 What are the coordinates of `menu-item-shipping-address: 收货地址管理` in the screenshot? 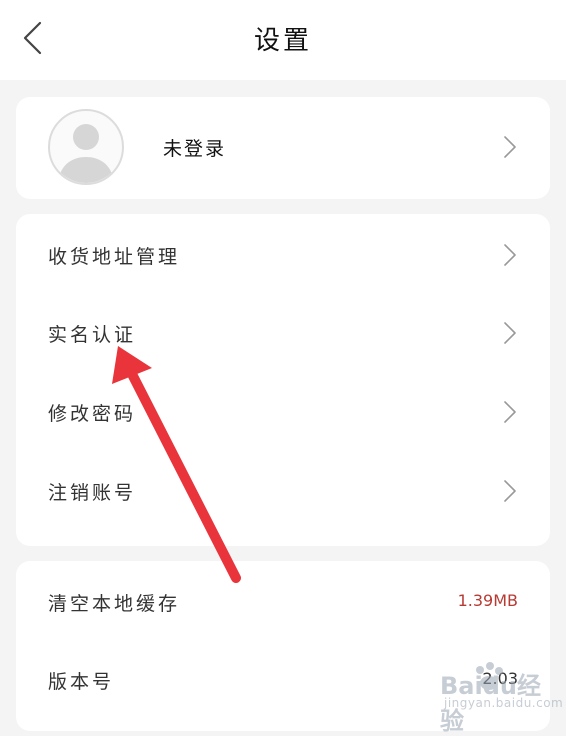 It's located at (283, 255).